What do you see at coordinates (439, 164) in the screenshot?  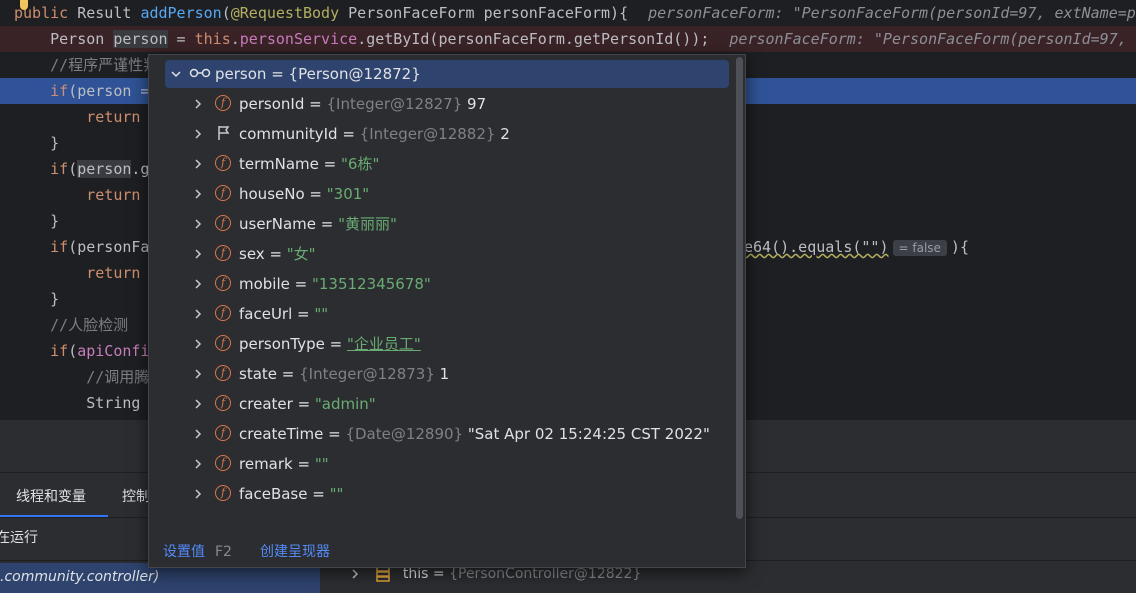 I see `field-row-termname: f termName = "6栋"` at bounding box center [439, 164].